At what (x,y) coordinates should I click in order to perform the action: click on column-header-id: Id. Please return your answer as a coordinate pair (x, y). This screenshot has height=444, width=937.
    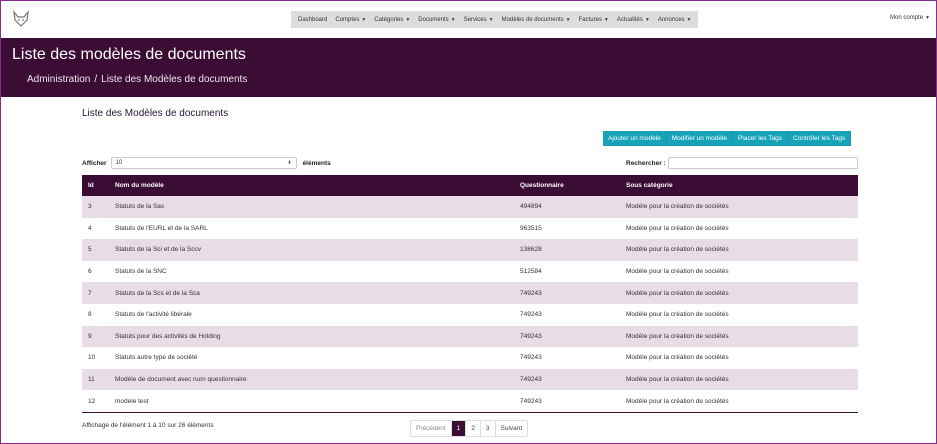
    Looking at the image, I should click on (96, 185).